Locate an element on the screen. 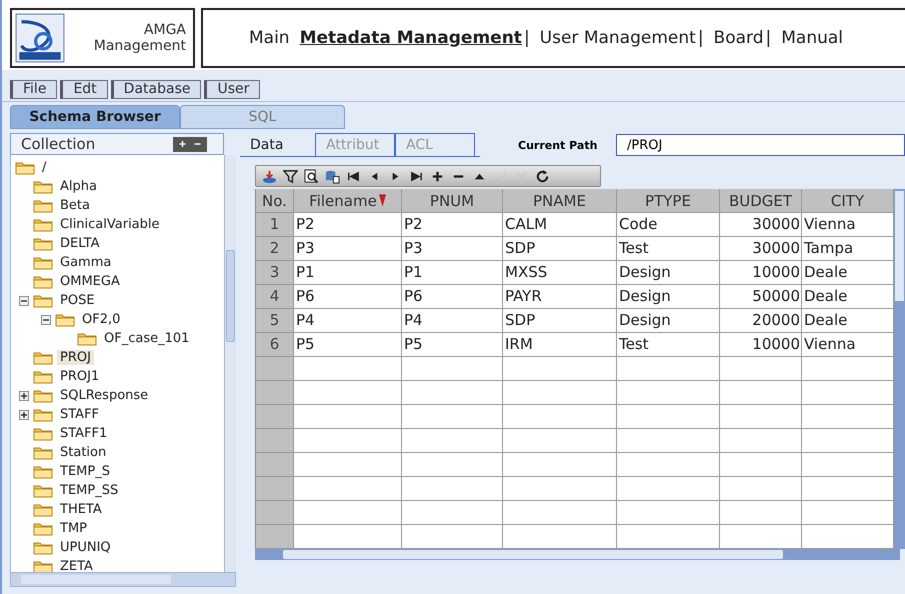 The image size is (905, 594). tree-item: OF2,0 is located at coordinates (101, 319).